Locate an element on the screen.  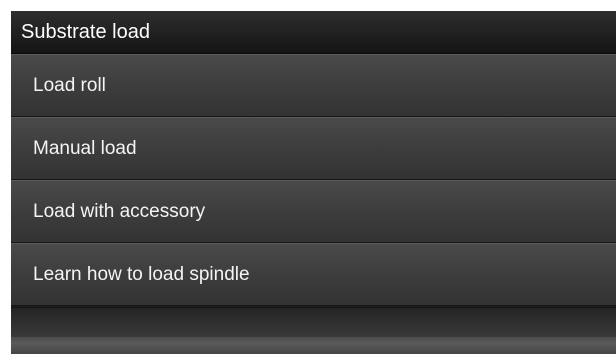
bottom-band is located at coordinates (313, 345).